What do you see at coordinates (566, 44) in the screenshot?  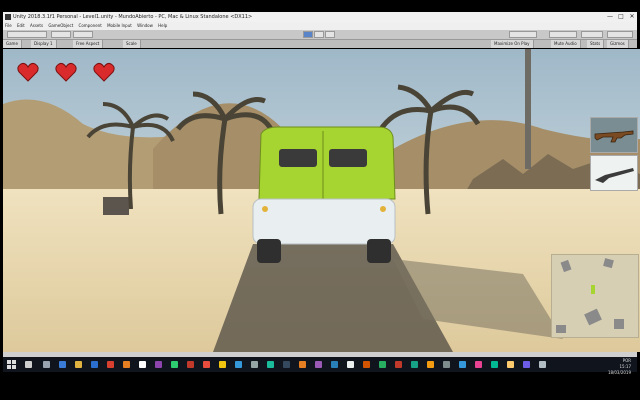 I see `mute-audio-toggle: Mute Audio` at bounding box center [566, 44].